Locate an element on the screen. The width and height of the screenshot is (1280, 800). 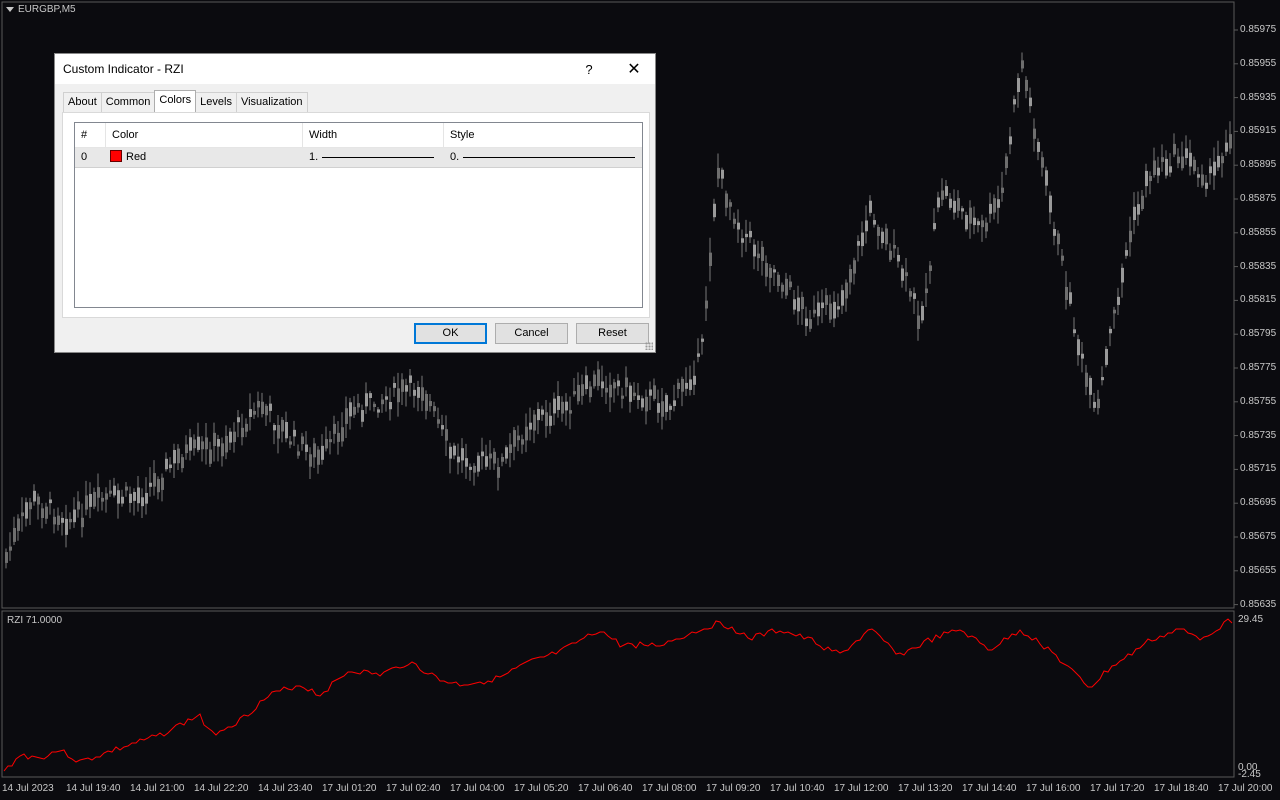
table-row: 0 Red 1. 0. is located at coordinates (358, 158).